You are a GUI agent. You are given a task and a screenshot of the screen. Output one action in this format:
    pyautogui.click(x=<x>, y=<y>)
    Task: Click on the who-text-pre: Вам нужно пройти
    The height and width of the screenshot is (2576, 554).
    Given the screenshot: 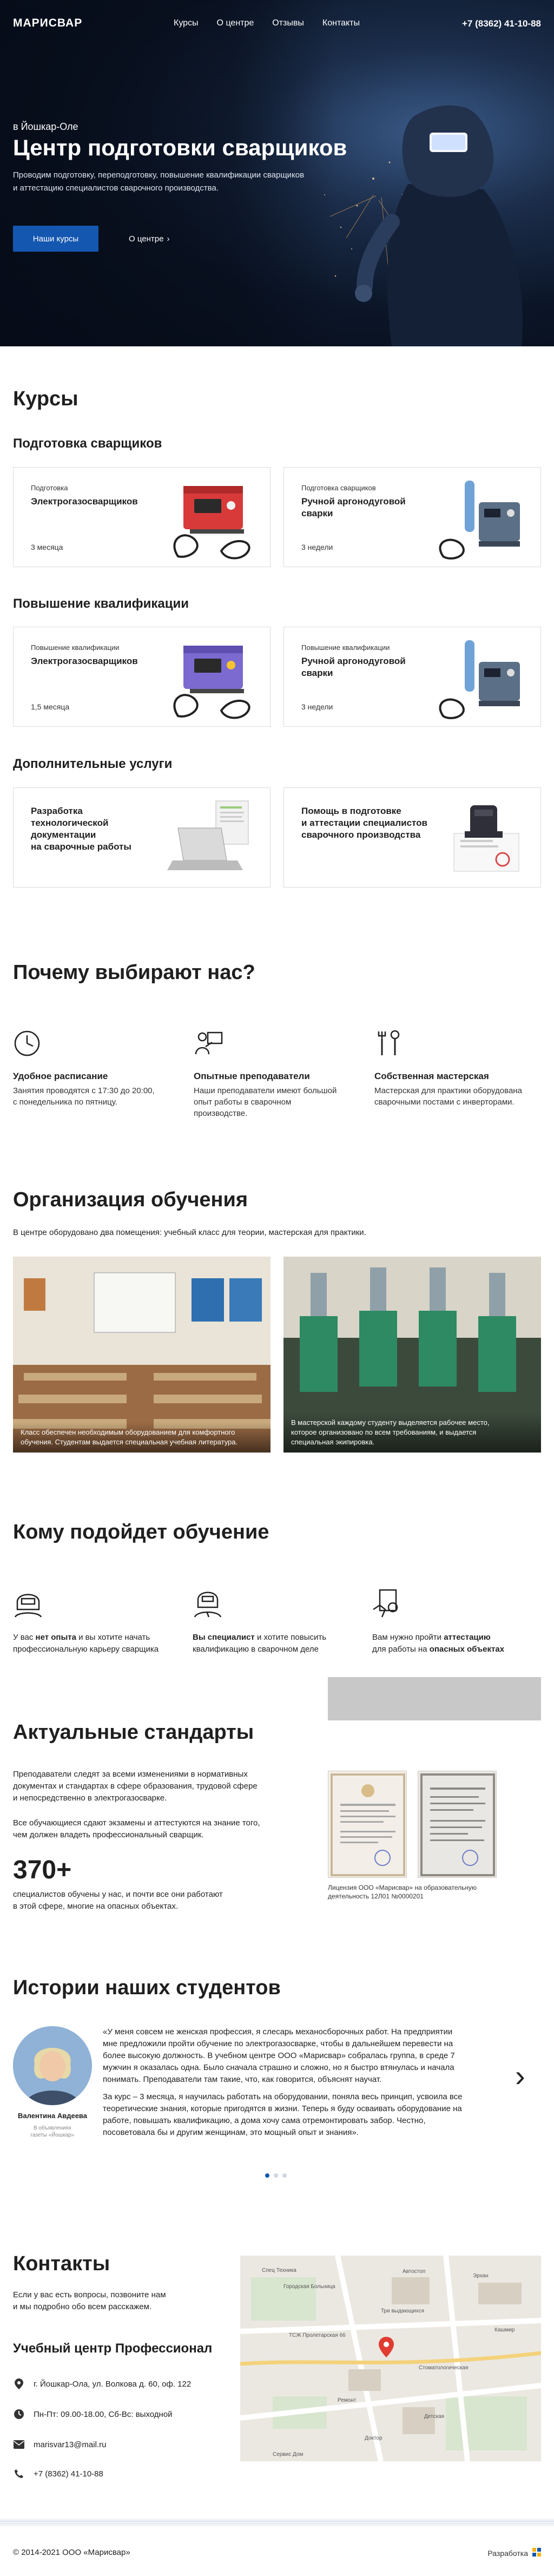 What is the action you would take?
    pyautogui.click(x=408, y=1637)
    